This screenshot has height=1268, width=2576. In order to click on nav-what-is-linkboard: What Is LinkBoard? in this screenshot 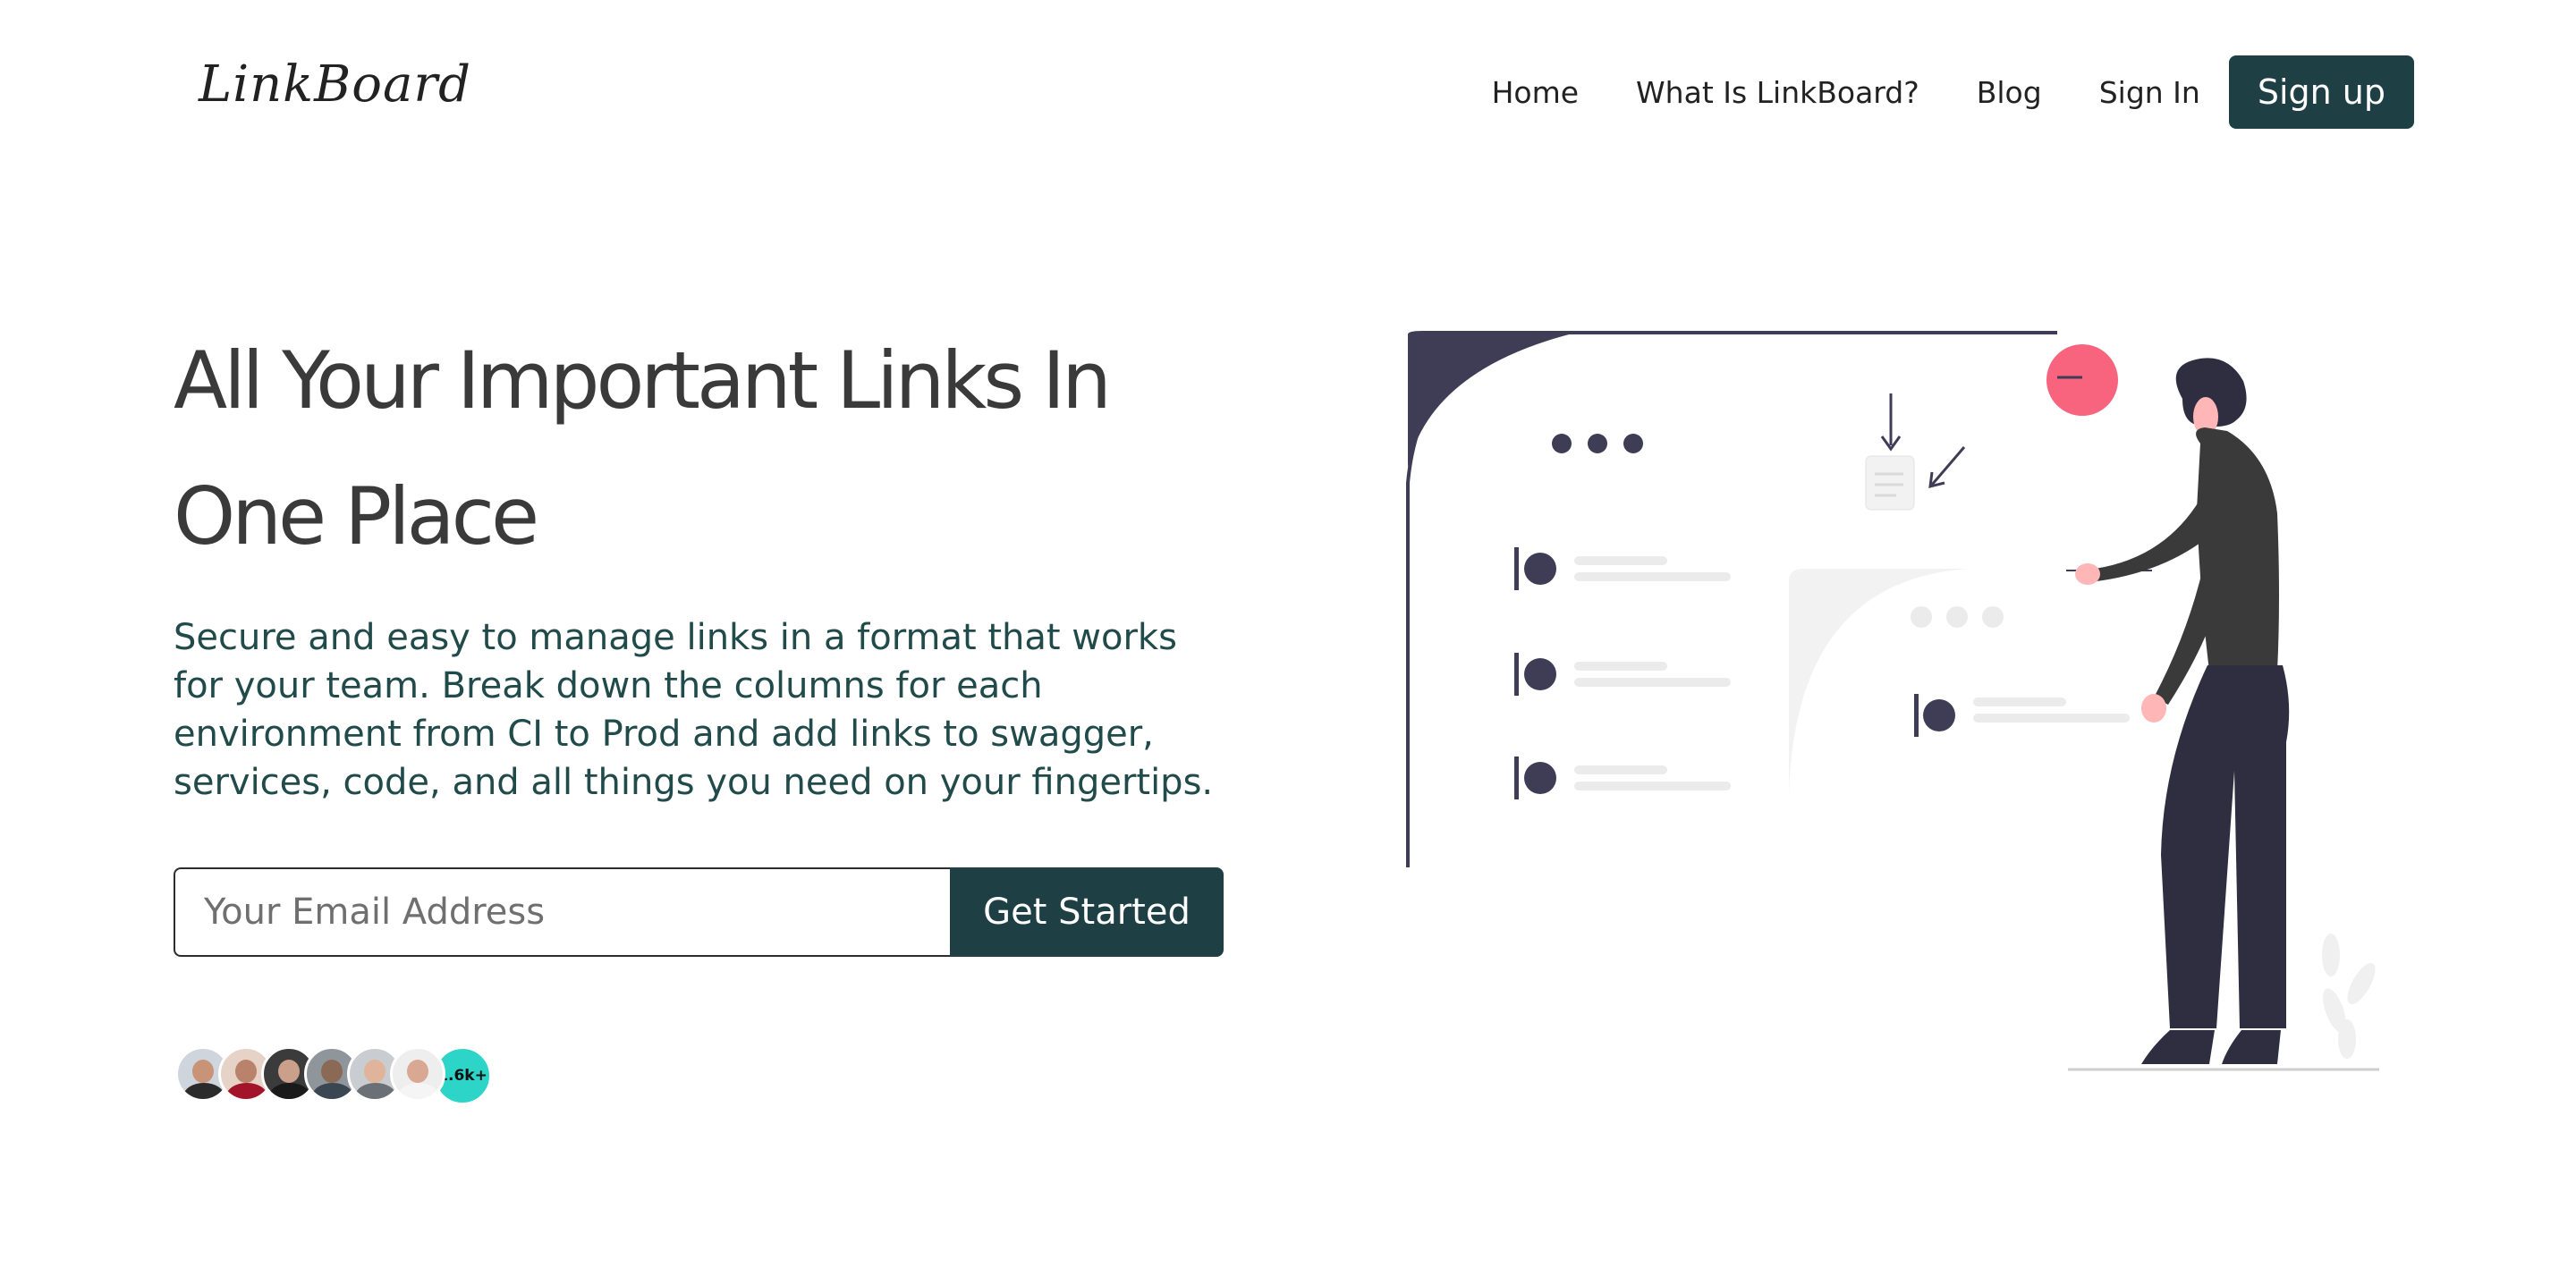, I will do `click(1777, 92)`.